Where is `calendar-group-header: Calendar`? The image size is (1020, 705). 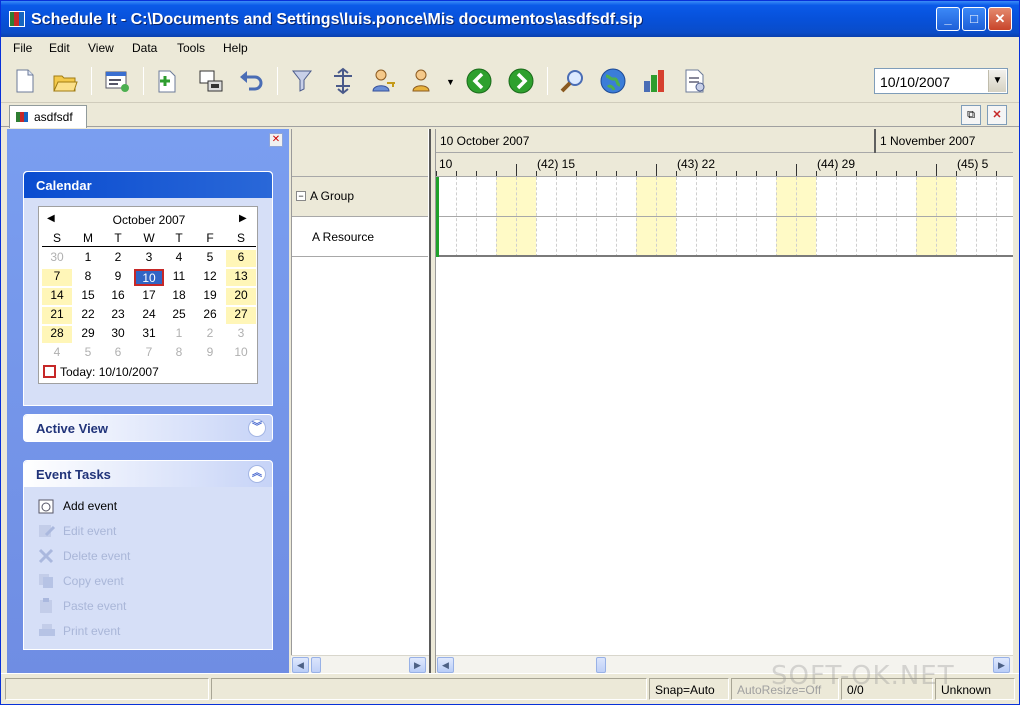 calendar-group-header: Calendar is located at coordinates (148, 185).